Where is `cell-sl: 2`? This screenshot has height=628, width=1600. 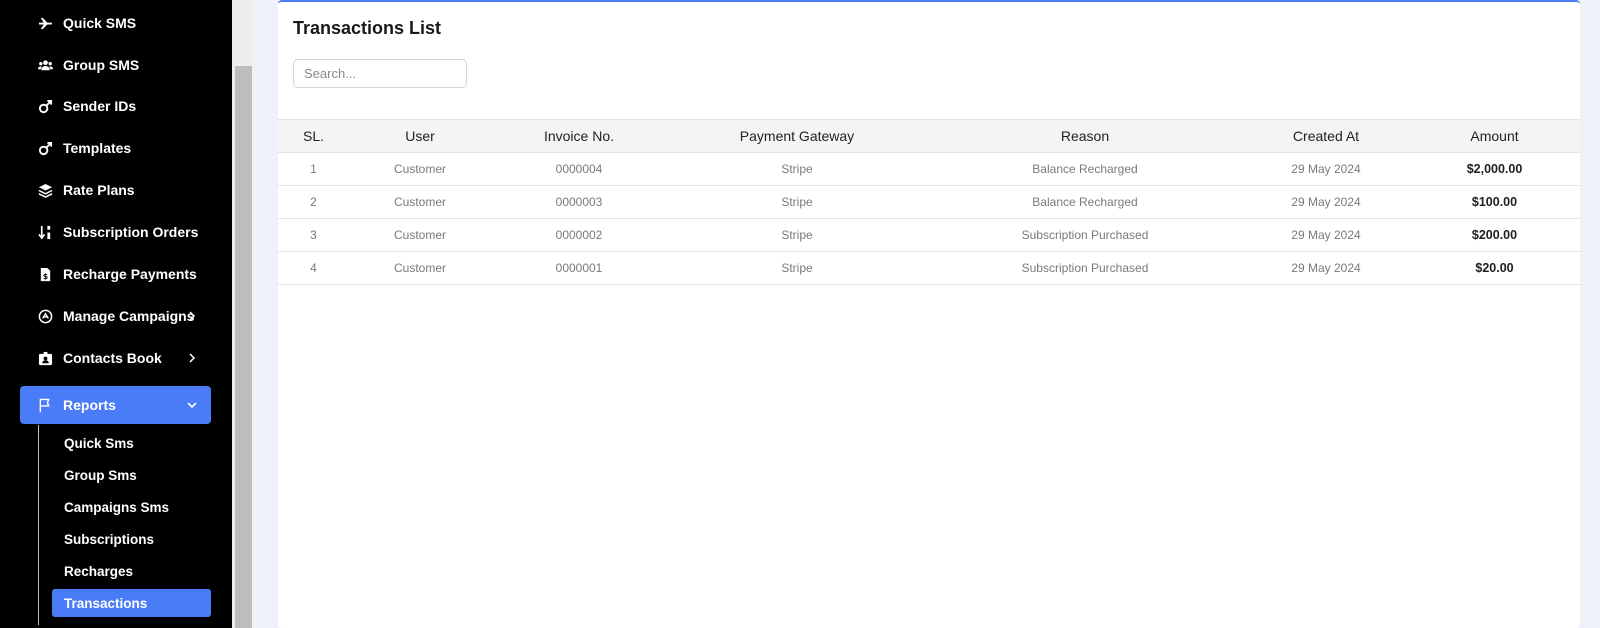 cell-sl: 2 is located at coordinates (313, 202).